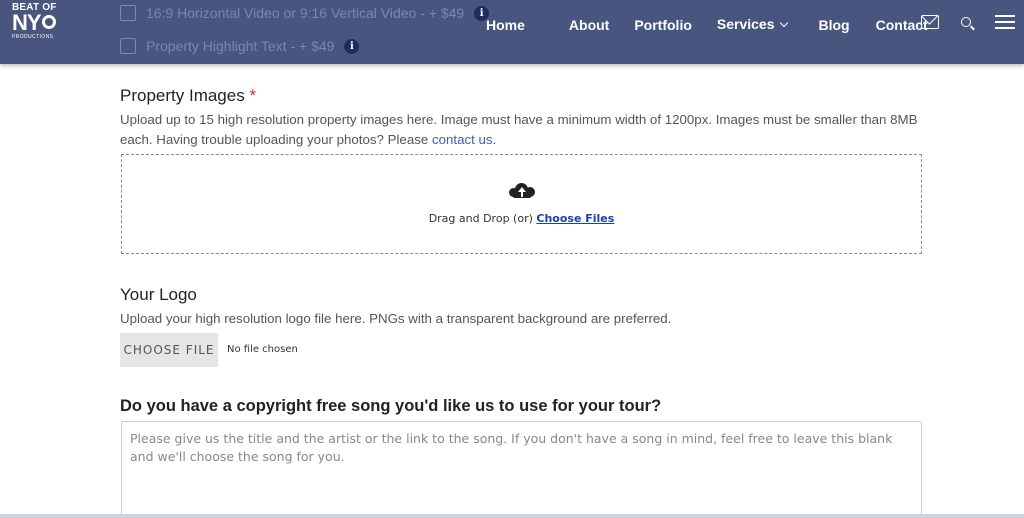  I want to click on addon-label: Property Highlight Text - + $49, so click(240, 46).